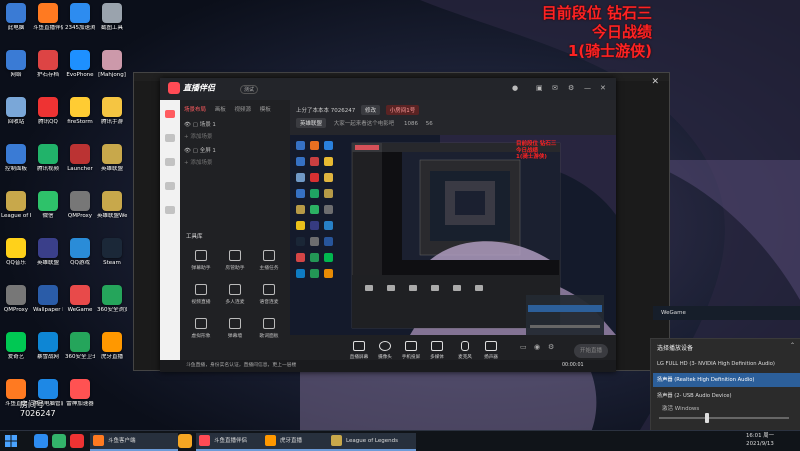  Describe the element at coordinates (80, 111) in the screenshot. I see `desktop-icon: fireStorm` at that location.